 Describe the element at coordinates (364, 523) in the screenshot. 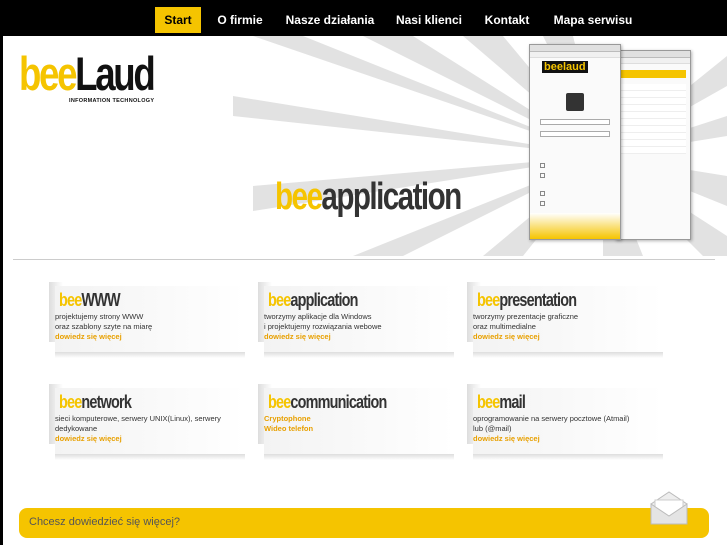

I see `contact-bar: Chcesz dowiedzieć się więcej?` at that location.